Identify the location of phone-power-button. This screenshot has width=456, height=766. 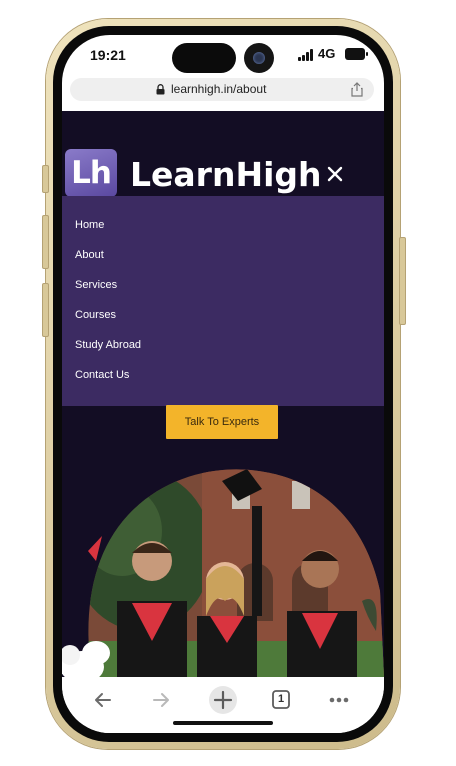
(402, 281).